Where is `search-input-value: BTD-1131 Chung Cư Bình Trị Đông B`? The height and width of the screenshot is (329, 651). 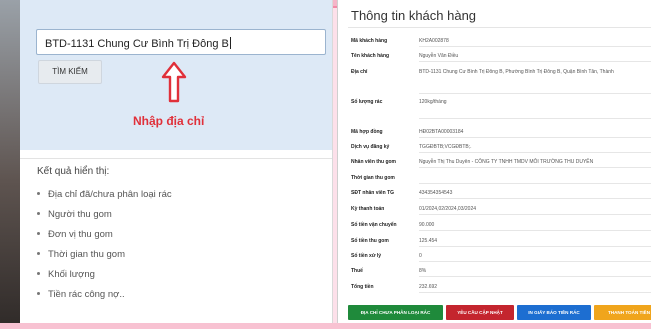
search-input-value: BTD-1131 Chung Cư Bình Trị Đông B is located at coordinates (137, 44).